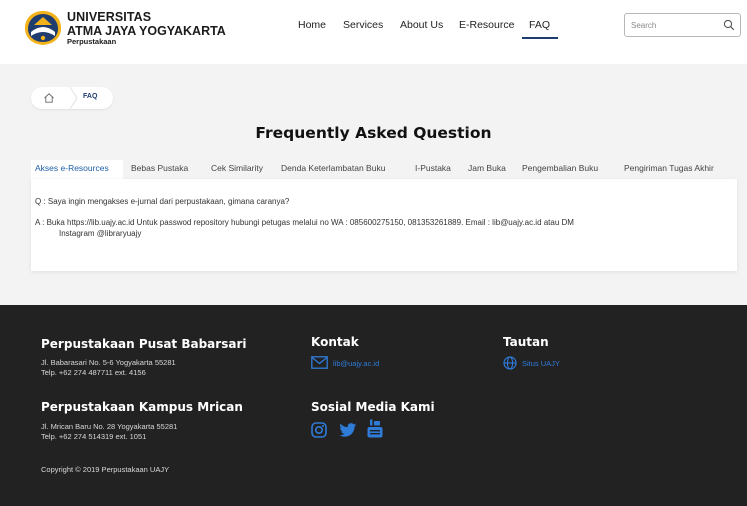  Describe the element at coordinates (105, 469) in the screenshot. I see `footer-copyright: Copyright © 2019 Perpustakaan UAJY` at that location.